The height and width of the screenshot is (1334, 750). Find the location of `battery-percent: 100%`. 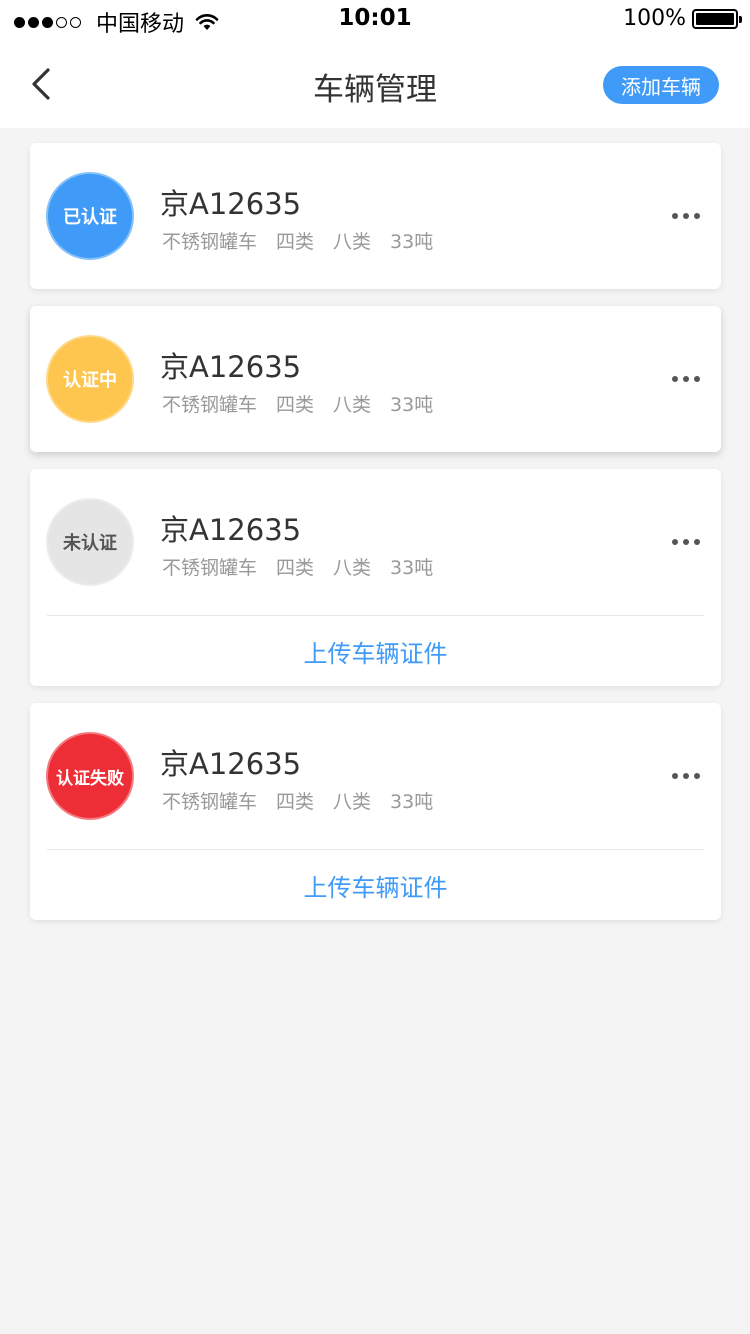

battery-percent: 100% is located at coordinates (654, 18).